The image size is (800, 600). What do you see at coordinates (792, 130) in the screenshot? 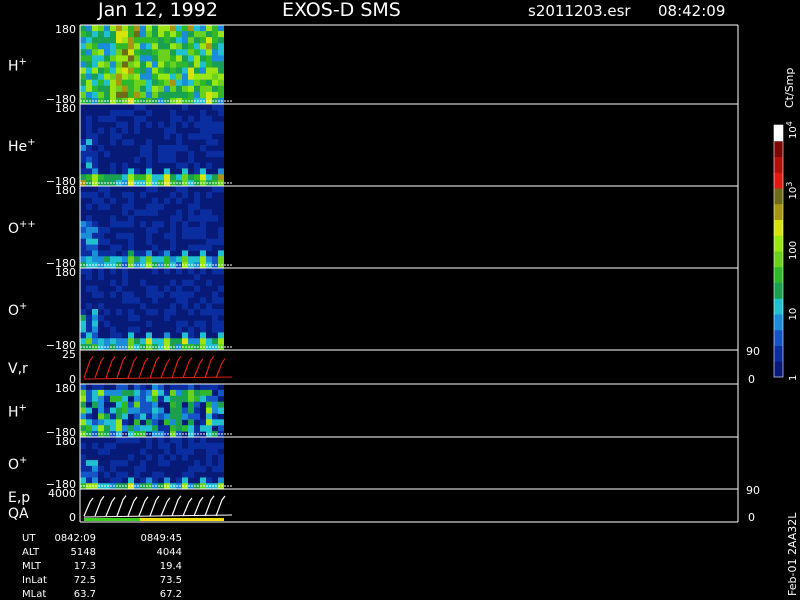
I see `colorbar-tick: 104` at bounding box center [792, 130].